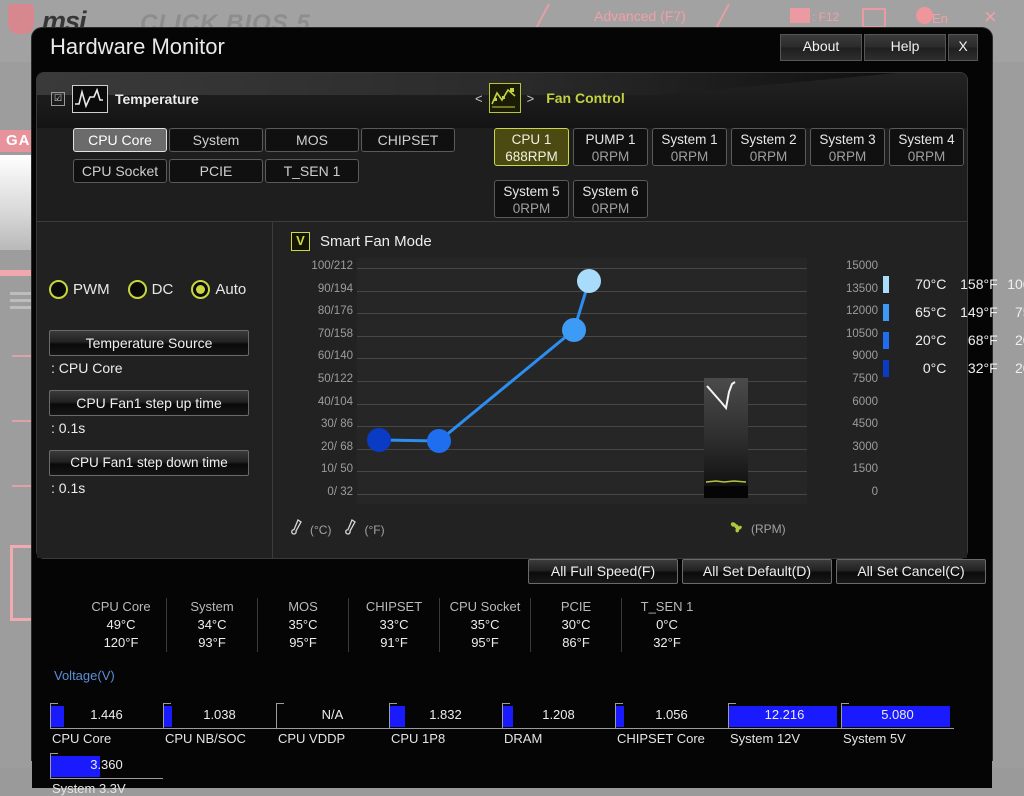 The height and width of the screenshot is (796, 1024). Describe the element at coordinates (576, 624) in the screenshot. I see `summary-celsius: 30°C` at that location.